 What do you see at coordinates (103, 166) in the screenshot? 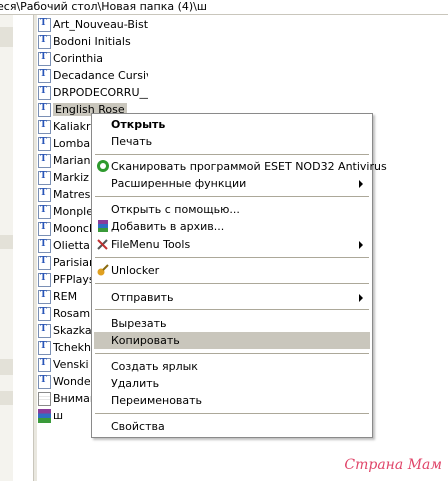
I see `eset-icon` at bounding box center [103, 166].